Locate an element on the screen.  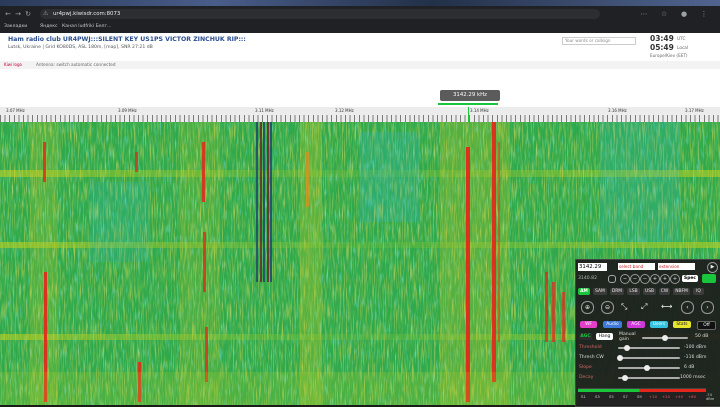
wf-button: WF is located at coordinates (588, 324).